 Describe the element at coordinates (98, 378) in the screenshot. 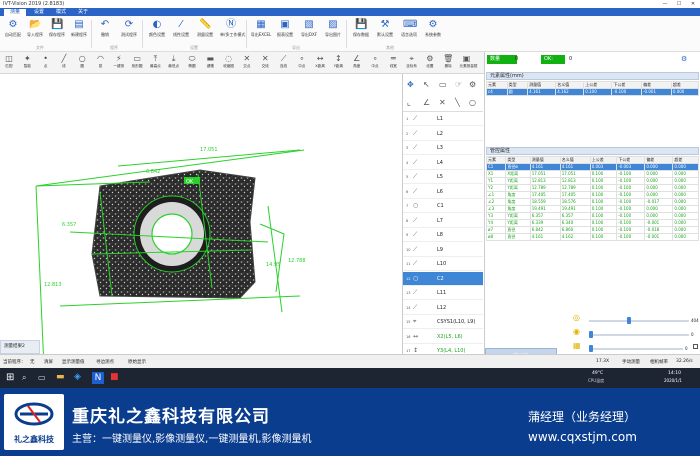

I see `app-n-icon: N` at that location.